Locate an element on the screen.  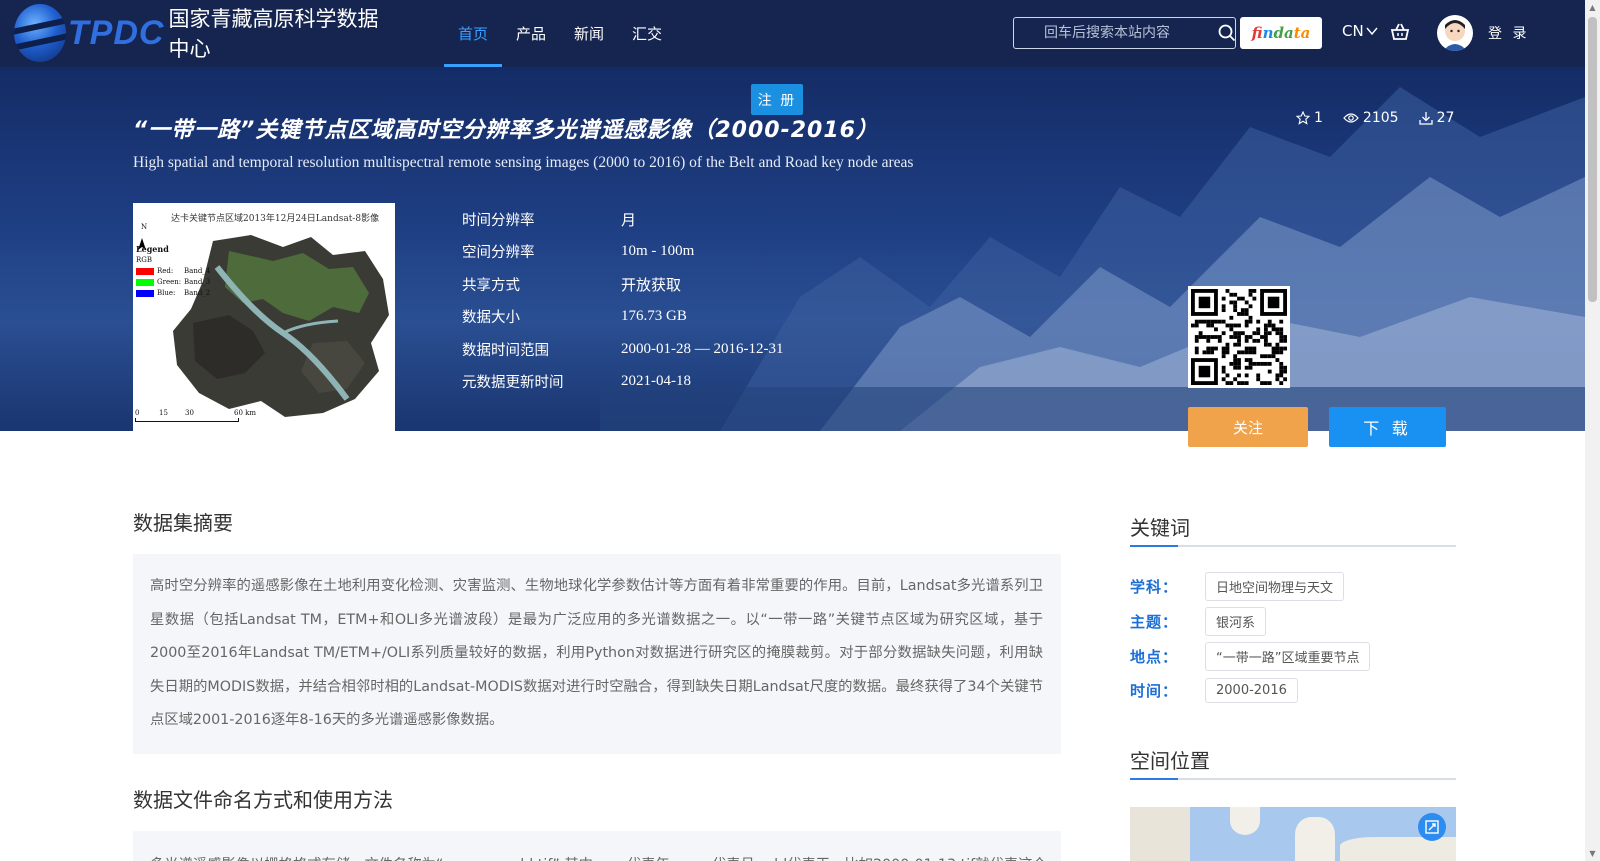
nav-item-news: 新闻 is located at coordinates (589, 33).